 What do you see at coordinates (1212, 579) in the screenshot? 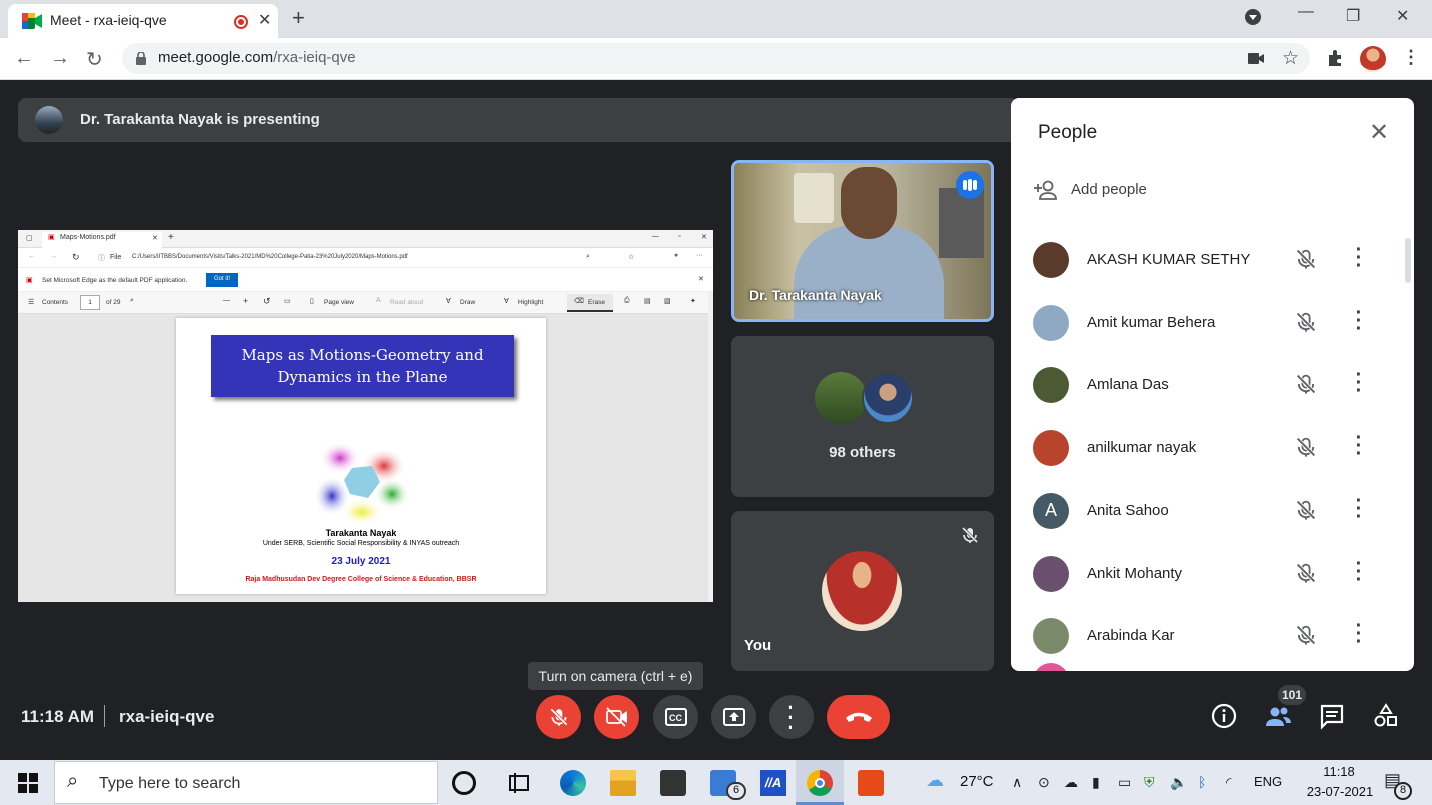
I see `participant-row: Ankit Mohanty · · ·` at bounding box center [1212, 579].